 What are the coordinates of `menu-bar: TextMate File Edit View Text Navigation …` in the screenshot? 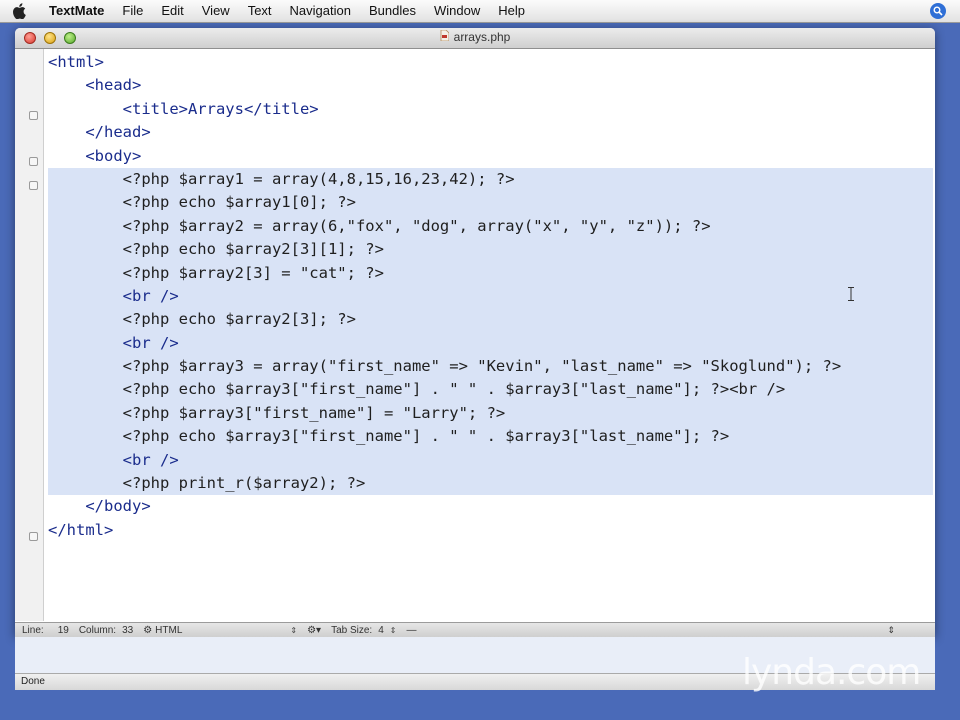 It's located at (480, 11).